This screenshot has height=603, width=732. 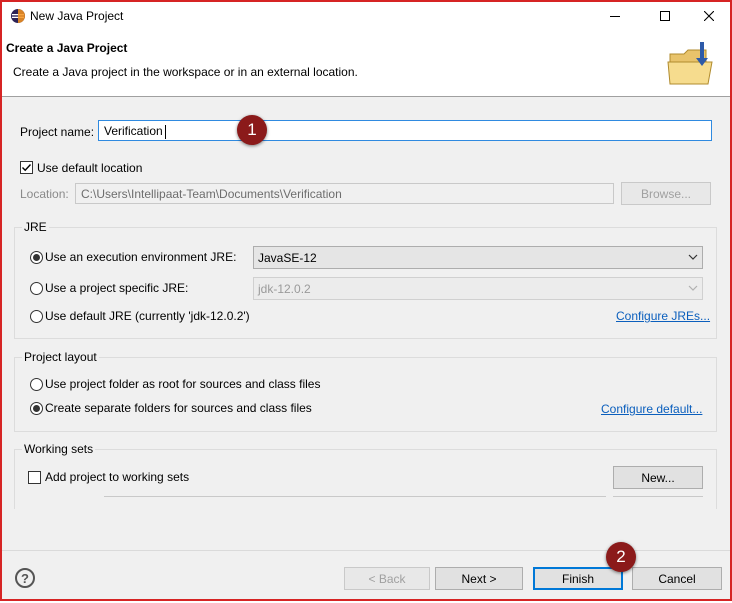 What do you see at coordinates (693, 65) in the screenshot?
I see `java-project-folder-icon` at bounding box center [693, 65].